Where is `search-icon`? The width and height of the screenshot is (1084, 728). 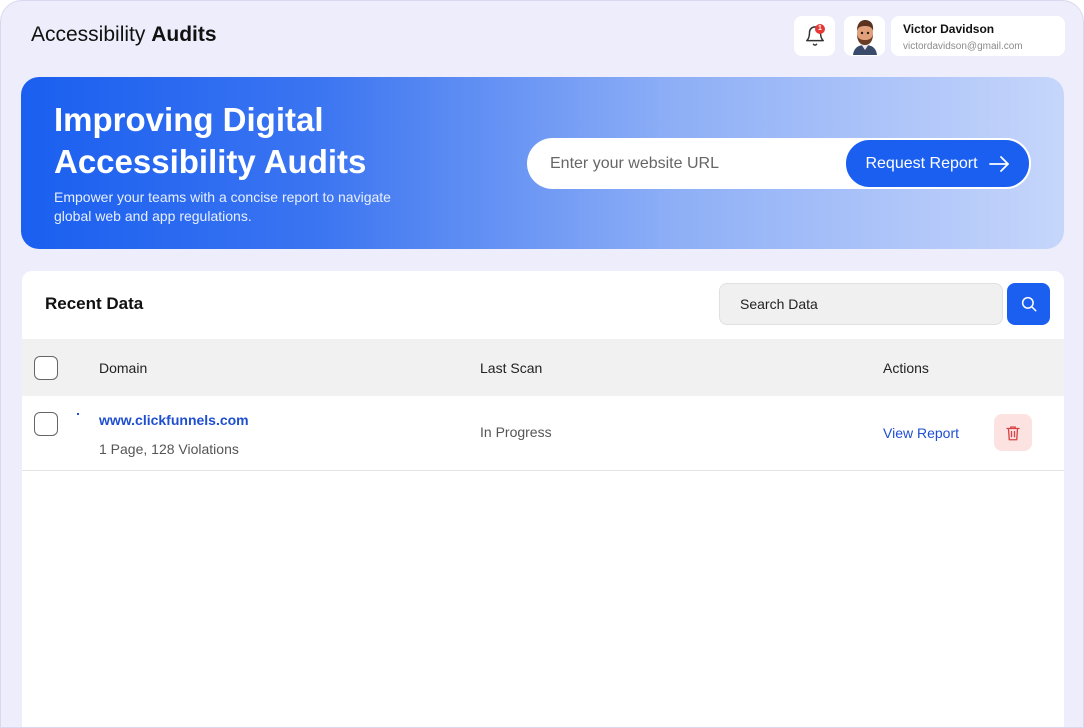
search-icon is located at coordinates (1028, 304).